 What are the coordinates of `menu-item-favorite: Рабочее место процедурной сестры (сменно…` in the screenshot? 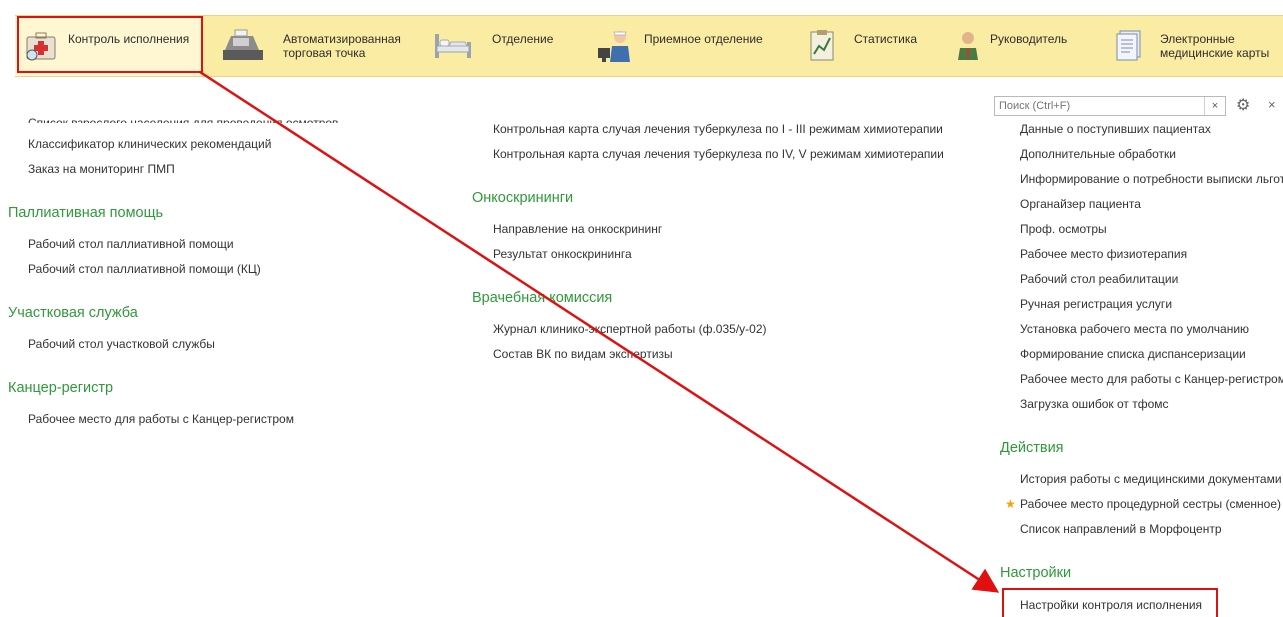 It's located at (1150, 504).